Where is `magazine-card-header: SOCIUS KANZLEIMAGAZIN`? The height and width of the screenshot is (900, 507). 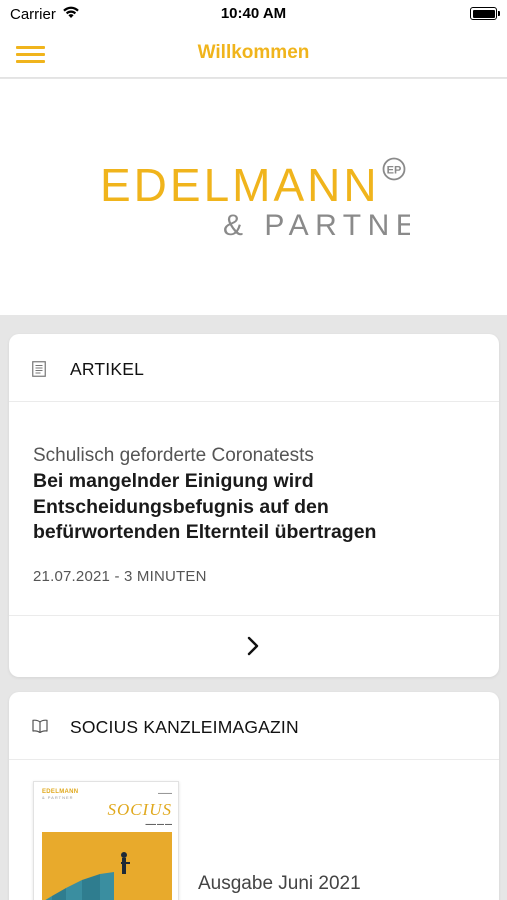 magazine-card-header: SOCIUS KANZLEIMAGAZIN is located at coordinates (254, 726).